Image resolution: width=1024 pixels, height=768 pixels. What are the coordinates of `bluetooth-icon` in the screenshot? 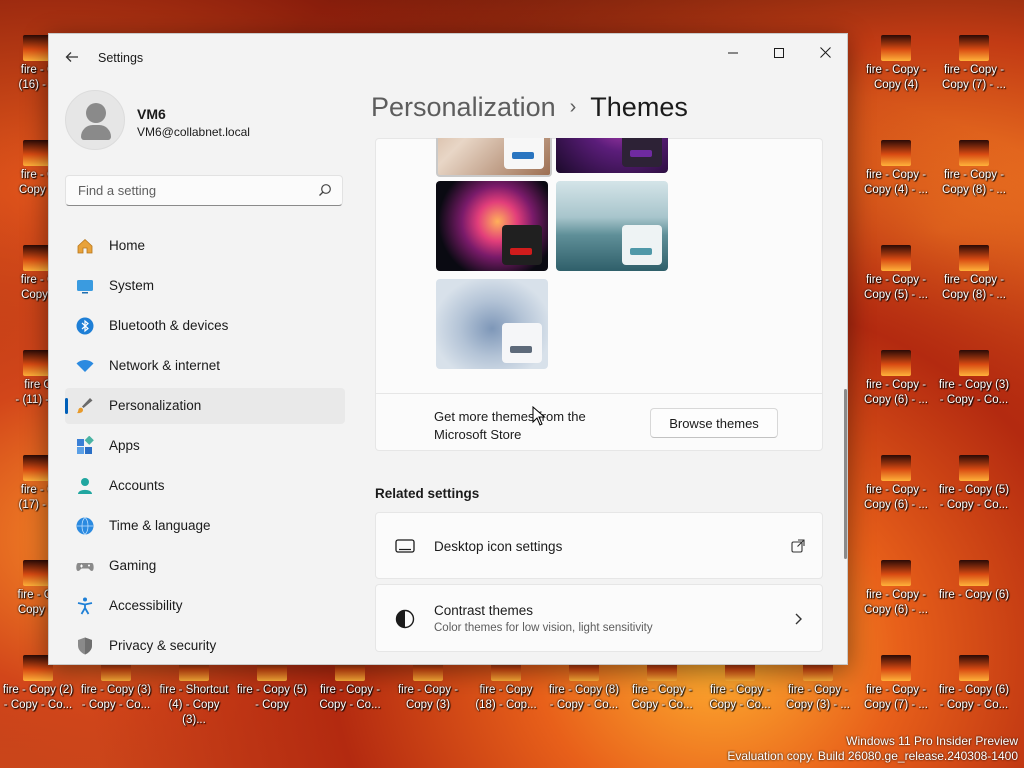 It's located at (85, 326).